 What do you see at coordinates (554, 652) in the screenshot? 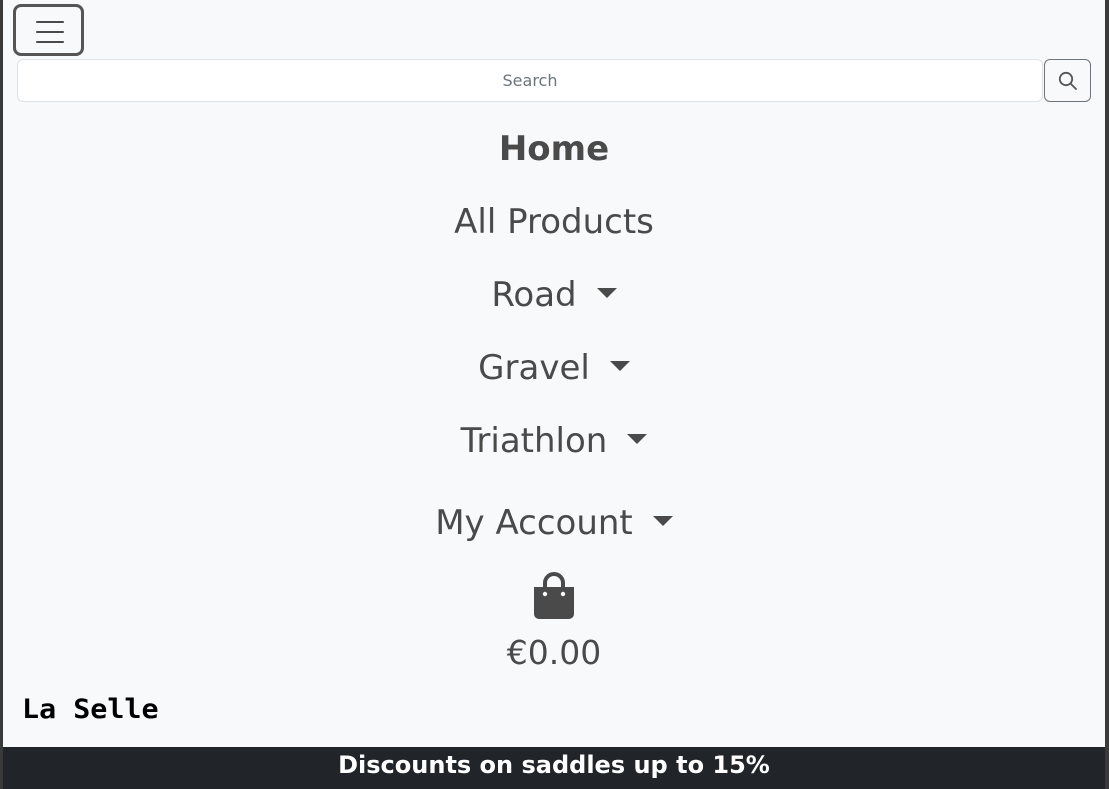
I see `bag-total: €0.00` at bounding box center [554, 652].